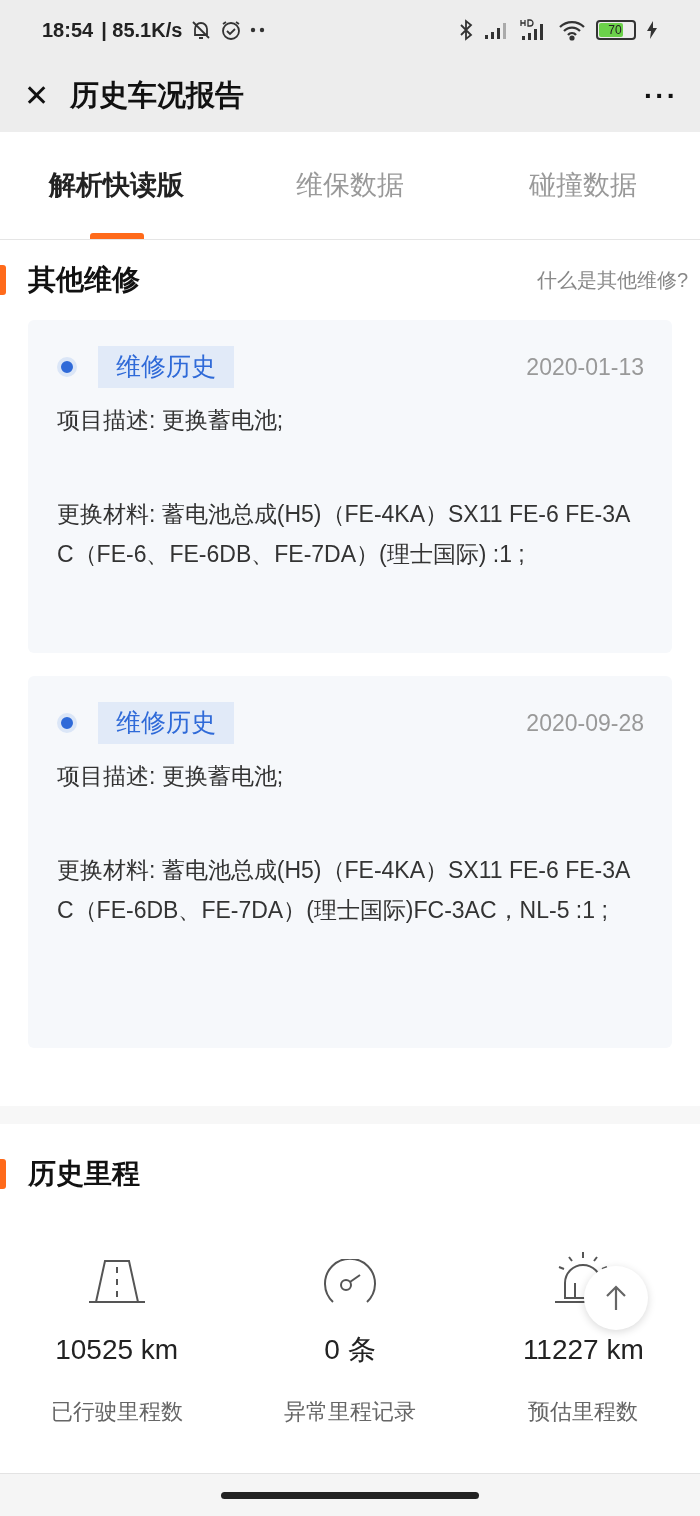 The width and height of the screenshot is (700, 1516). What do you see at coordinates (572, 30) in the screenshot?
I see `wifi-icon` at bounding box center [572, 30].